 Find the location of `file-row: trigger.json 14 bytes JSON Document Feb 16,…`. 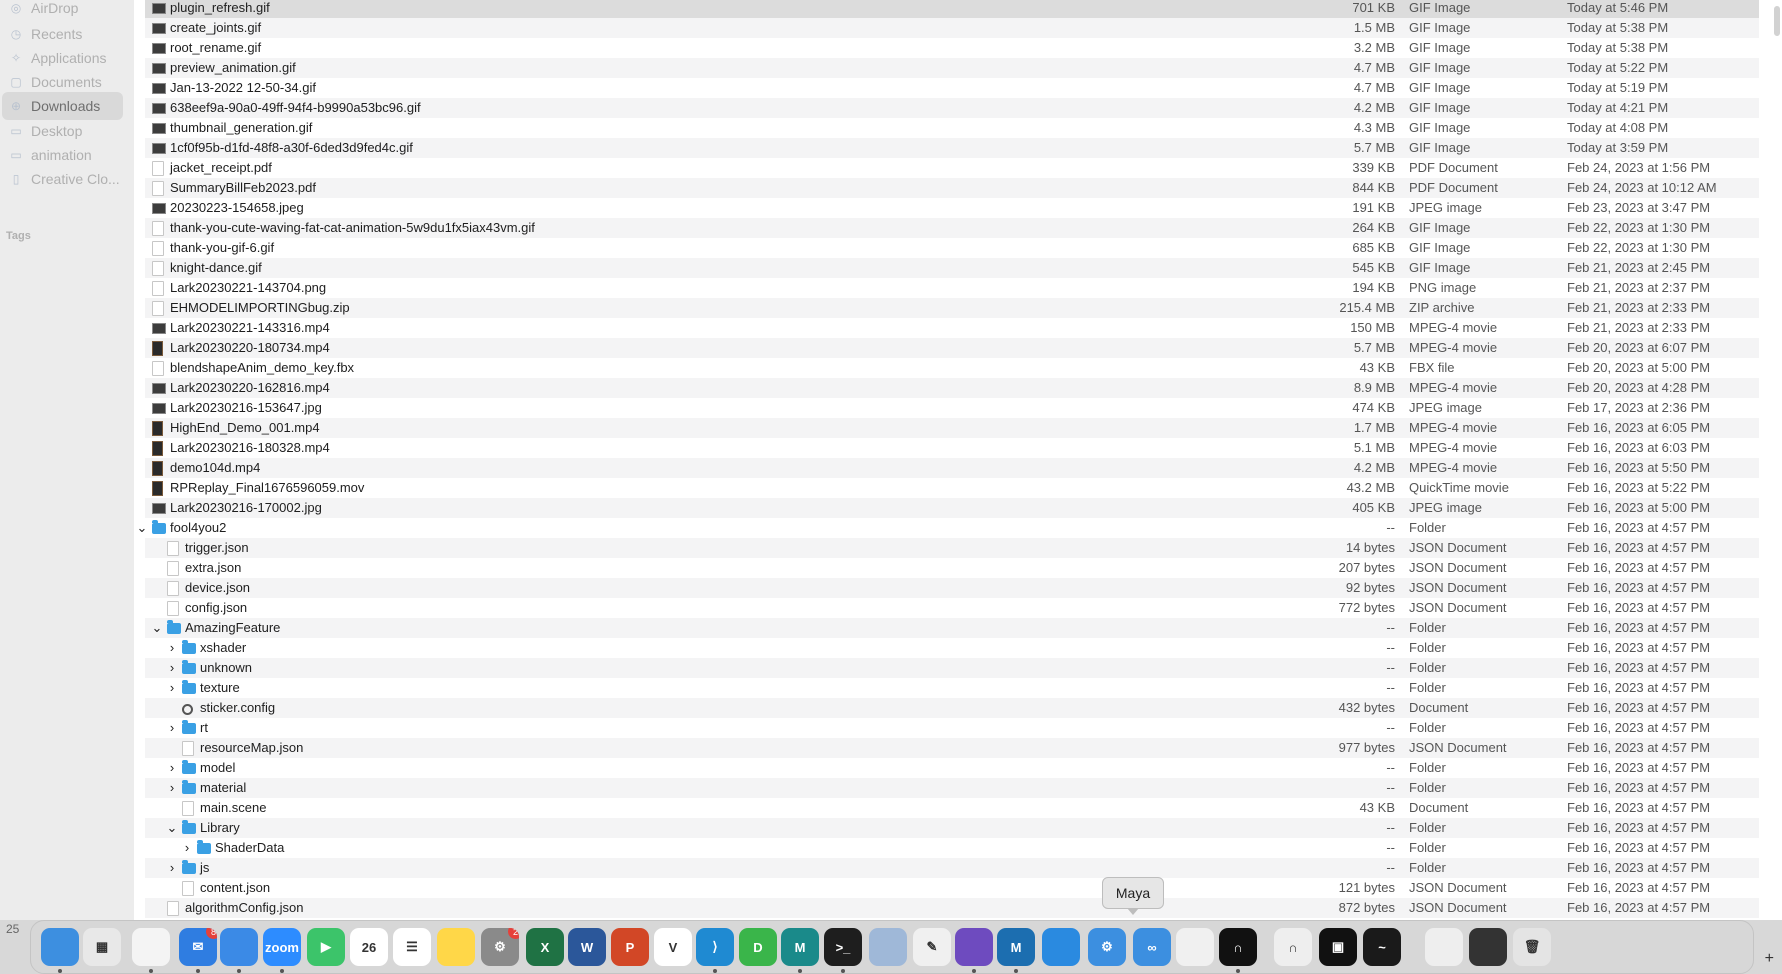

file-row: trigger.json 14 bytes JSON Document Feb 16,… is located at coordinates (952, 548).